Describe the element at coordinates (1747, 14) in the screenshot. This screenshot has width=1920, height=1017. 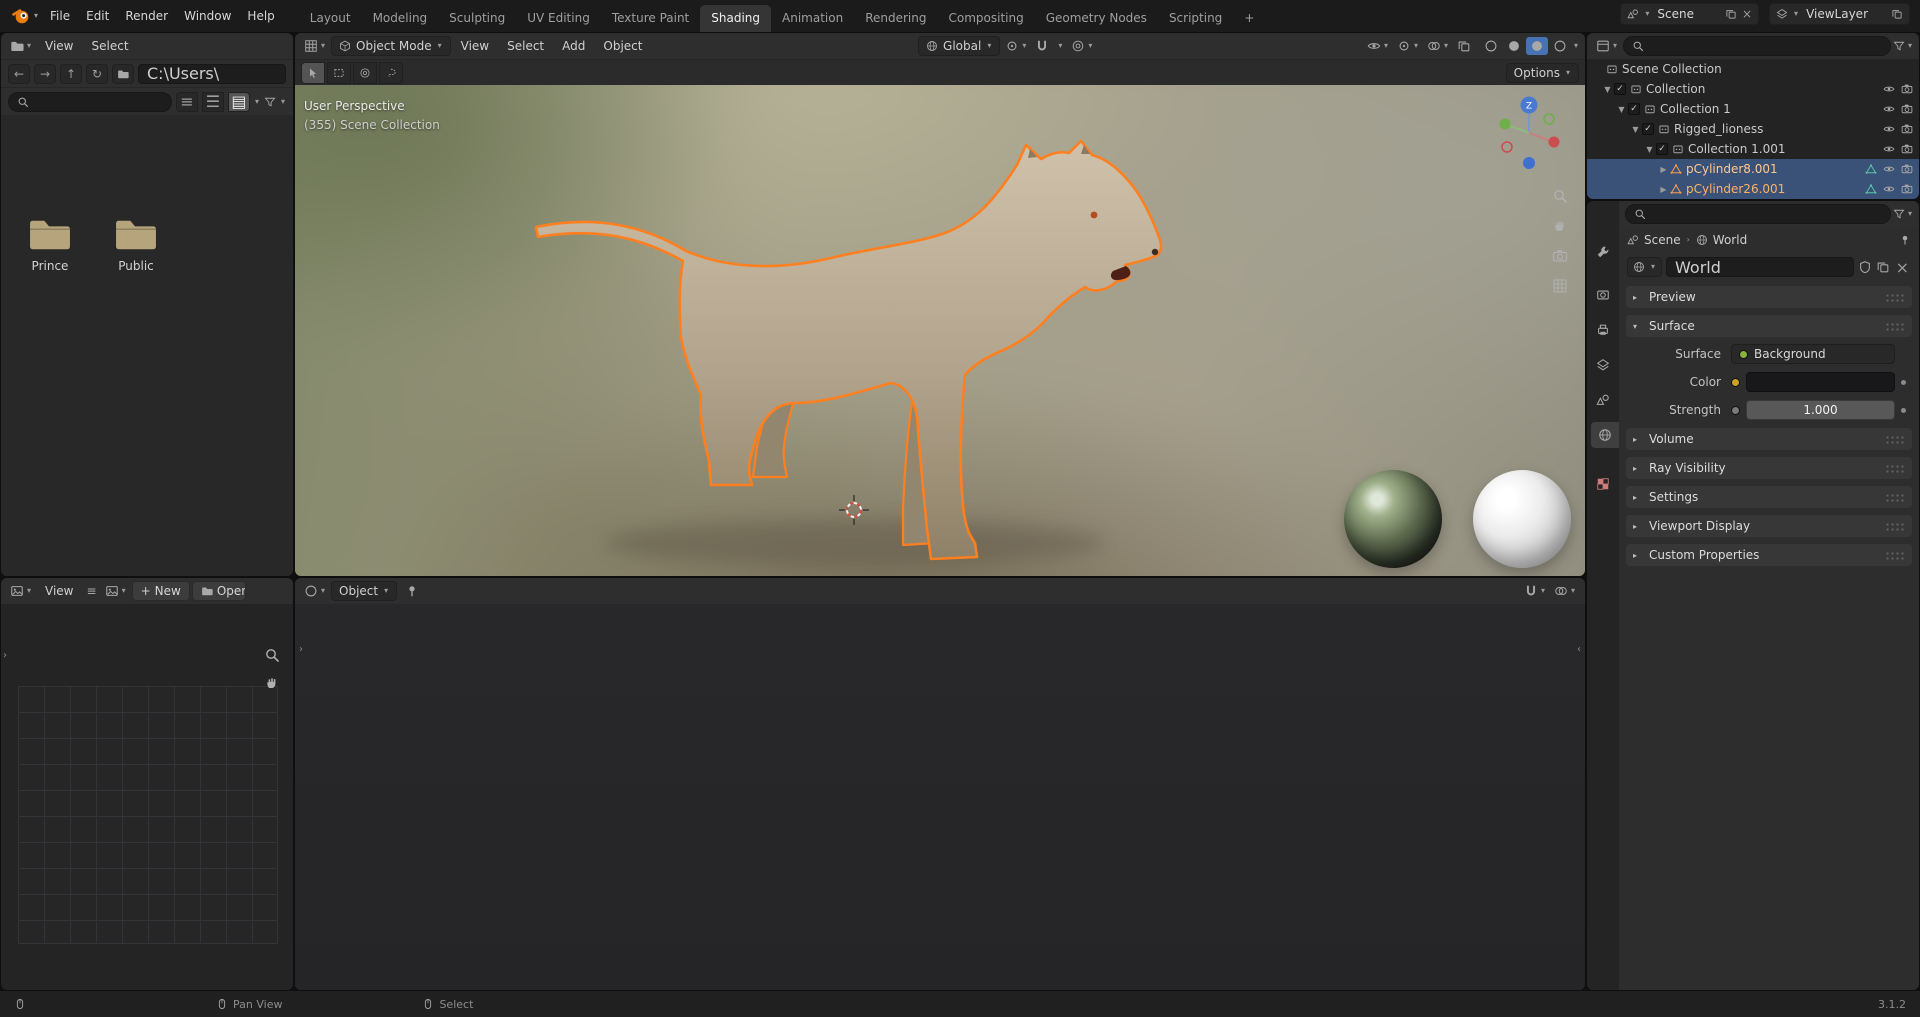
I see `unlink-scene-icon: ×` at that location.